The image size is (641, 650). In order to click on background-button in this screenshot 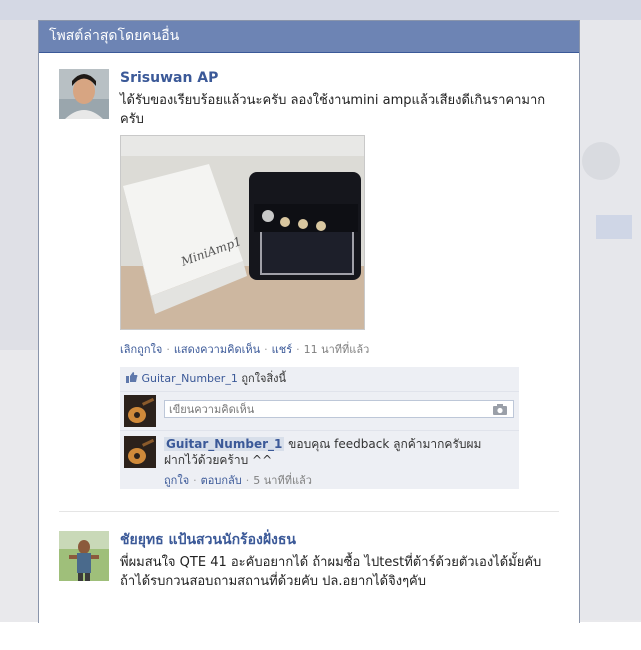, I will do `click(614, 227)`.